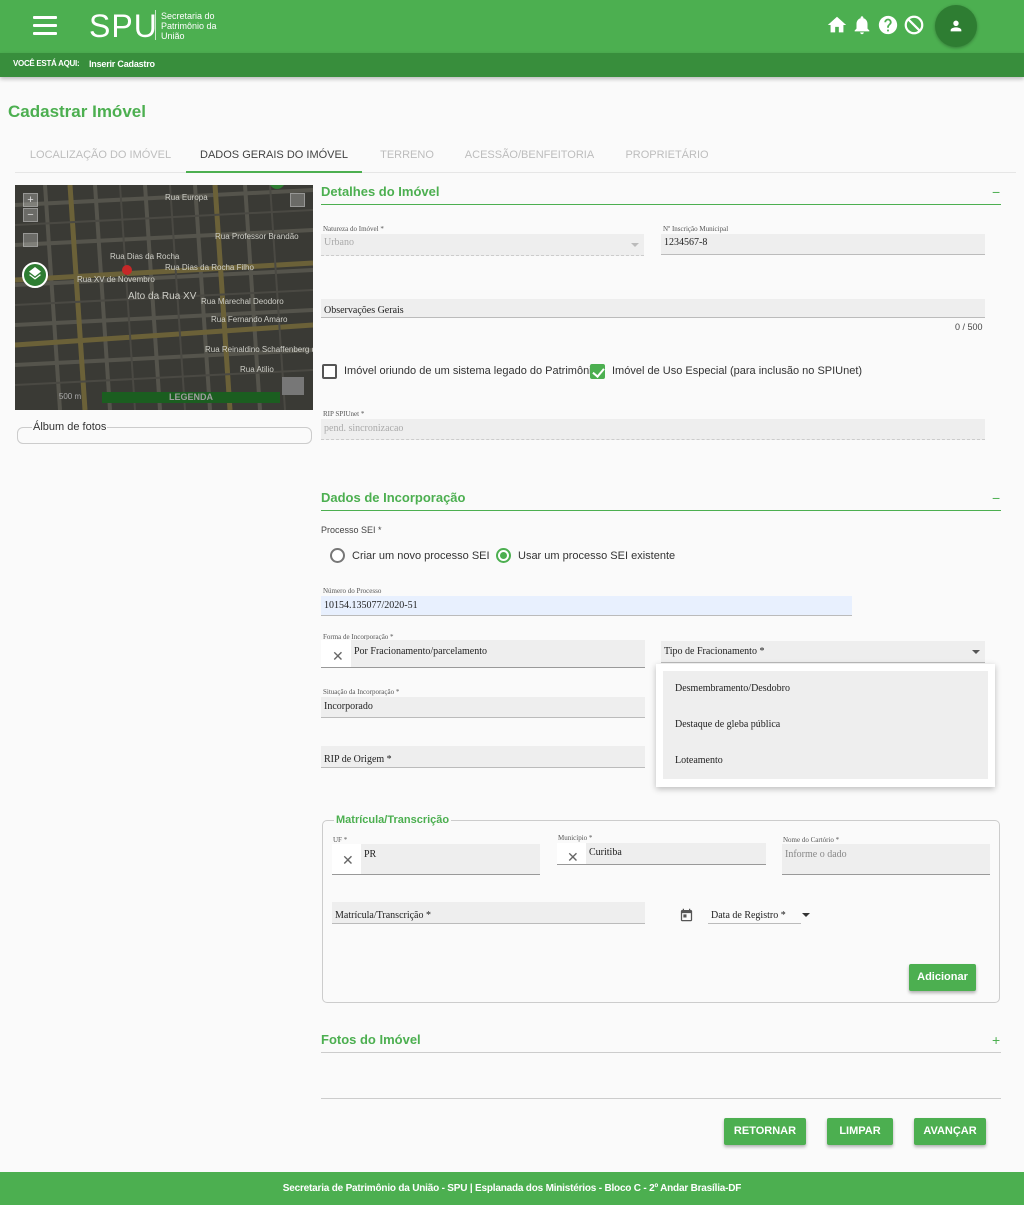 The image size is (1024, 1205). What do you see at coordinates (191, 397) in the screenshot?
I see `map-legend-button: LEGENDA` at bounding box center [191, 397].